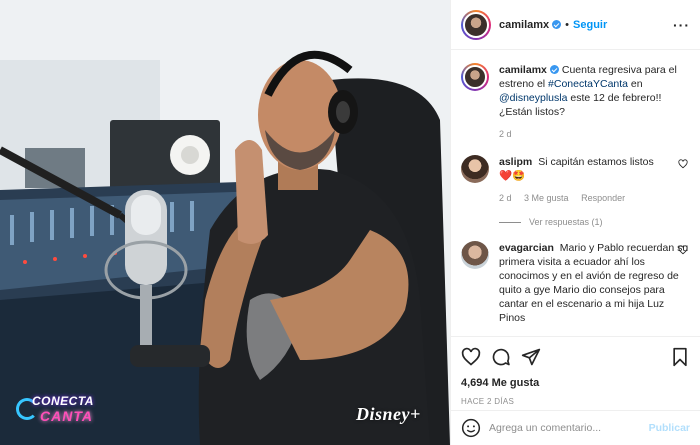  I want to click on view-replies-button: Ver respuestas (1), so click(594, 222).